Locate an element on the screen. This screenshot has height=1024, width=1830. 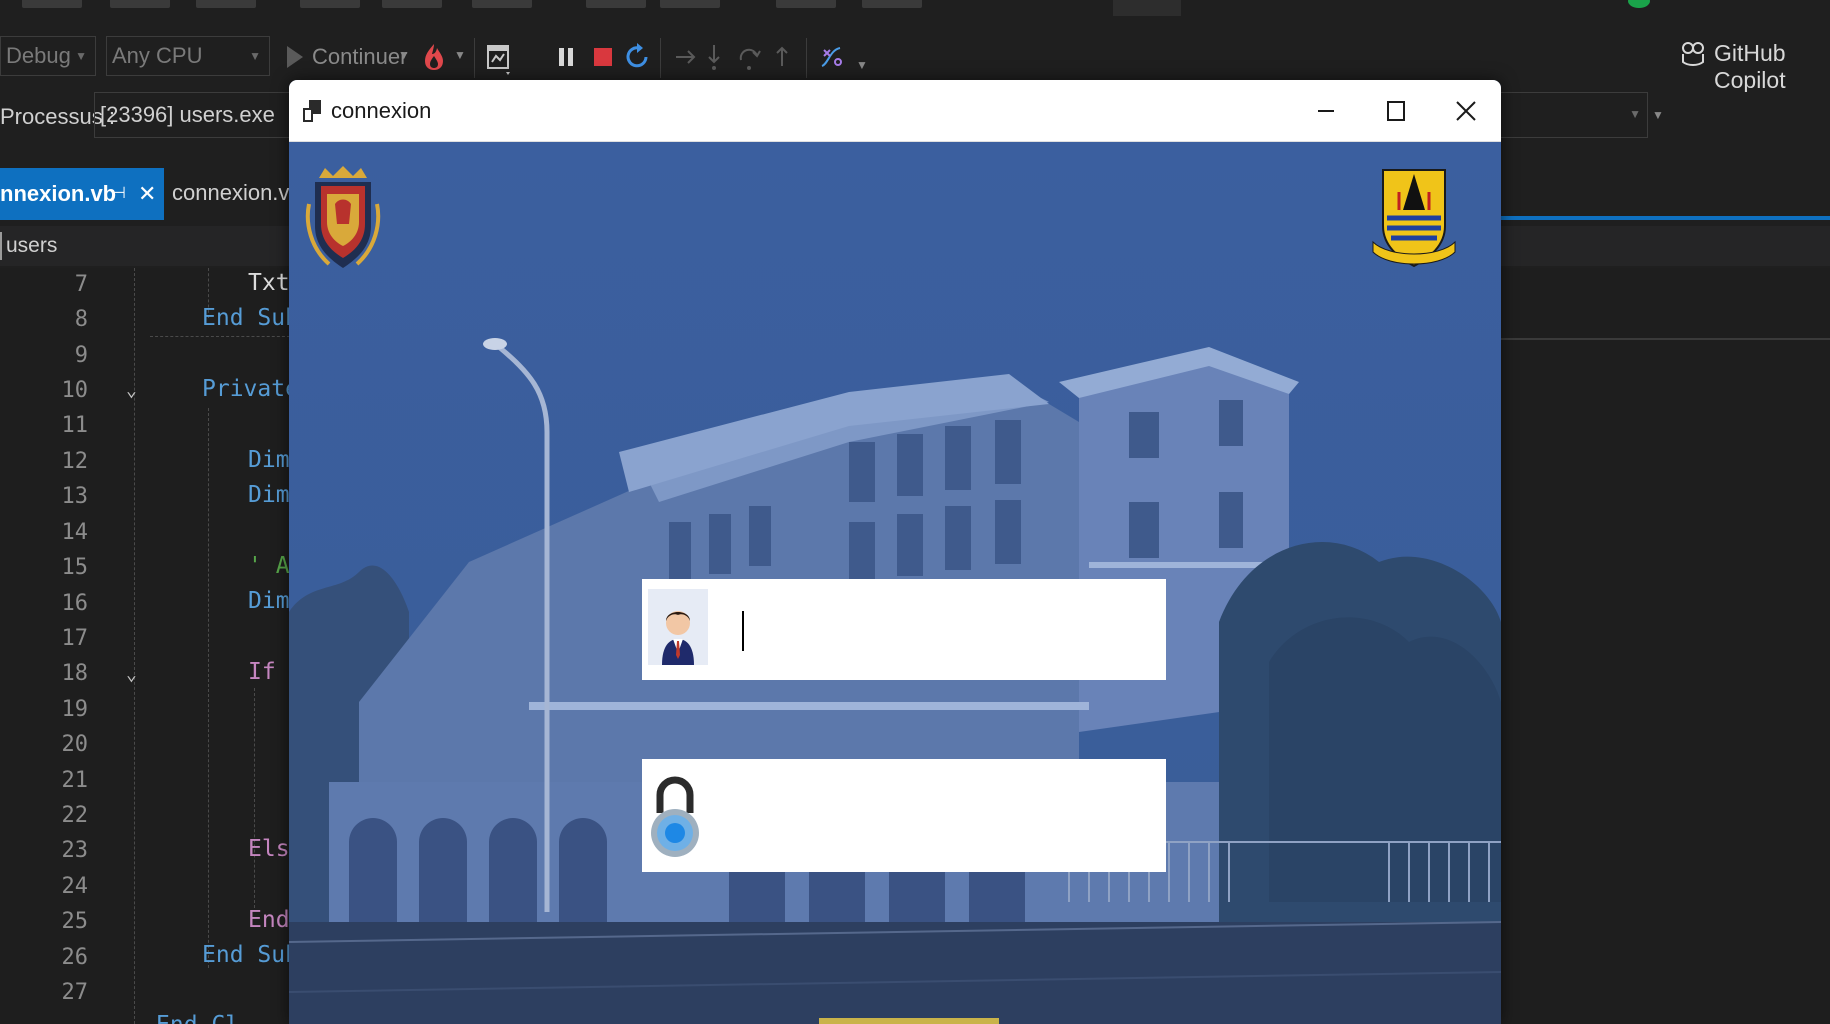
member-dropdown: users is located at coordinates (31, 246).